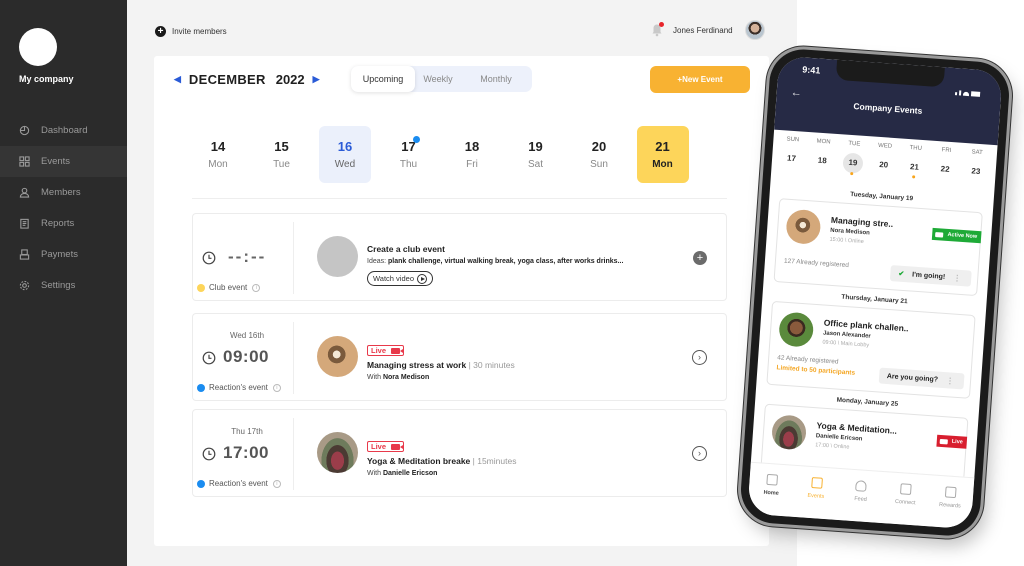 The image size is (1024, 566). Describe the element at coordinates (884, 159) in the screenshot. I see `phone-day: WED 20` at that location.